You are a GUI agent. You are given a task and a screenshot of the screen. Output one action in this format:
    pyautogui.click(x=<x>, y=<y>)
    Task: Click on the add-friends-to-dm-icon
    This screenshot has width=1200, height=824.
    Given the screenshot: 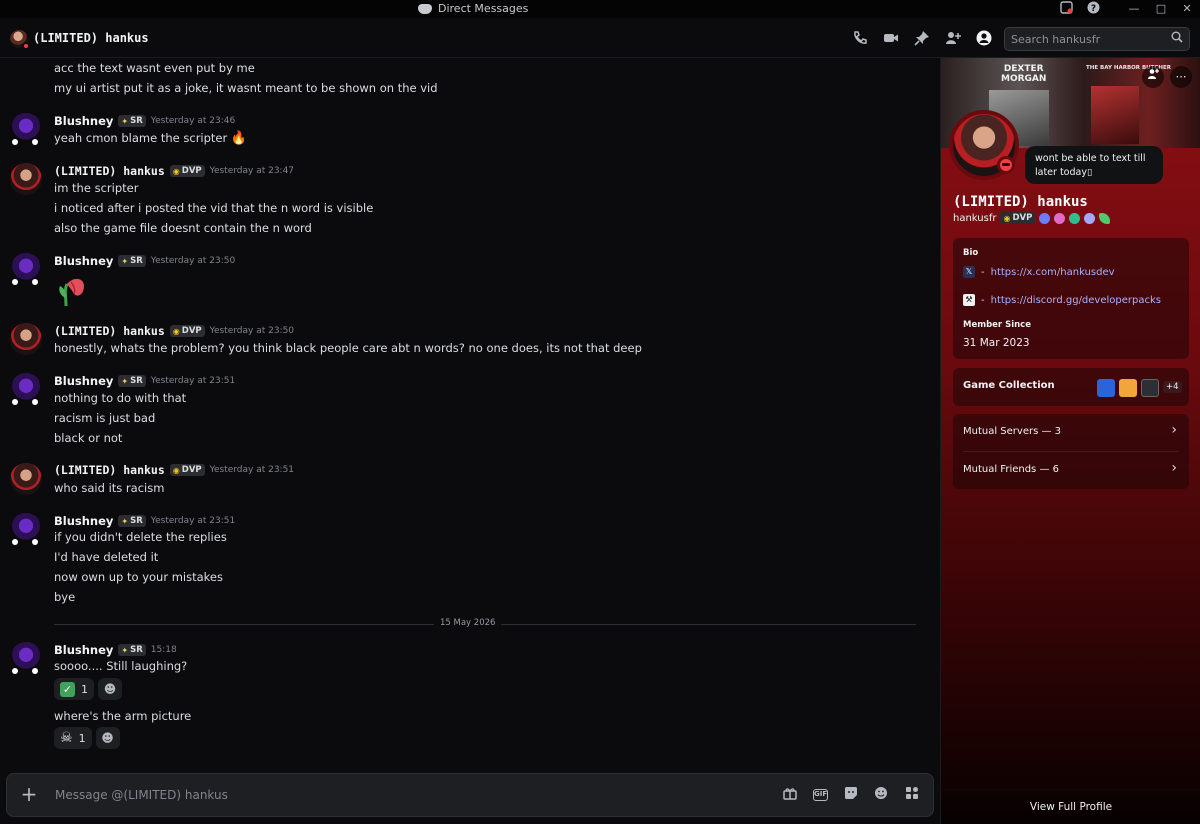 What is the action you would take?
    pyautogui.click(x=953, y=39)
    